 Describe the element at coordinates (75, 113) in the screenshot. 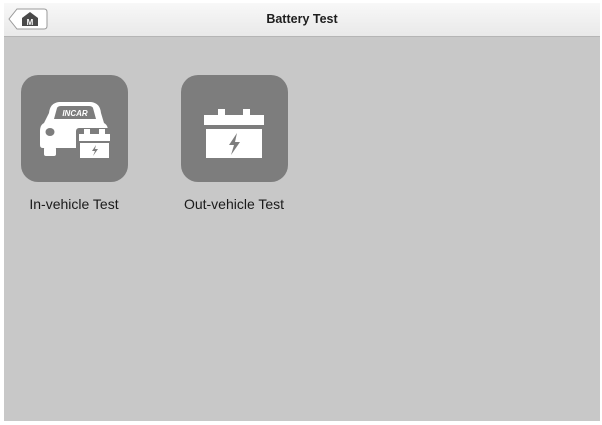

I see `incar-label: INCAR` at that location.